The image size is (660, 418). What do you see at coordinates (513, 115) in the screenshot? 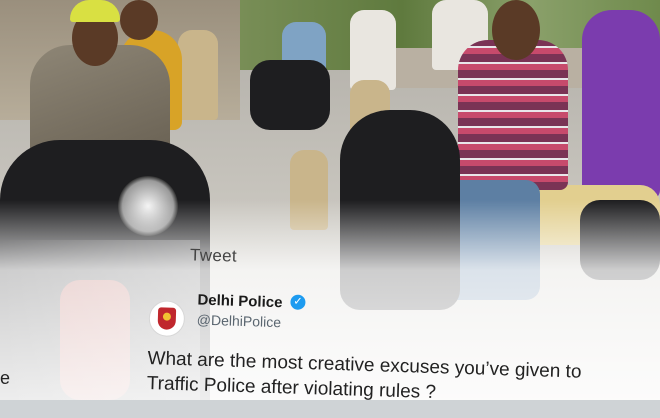
I see `rider-plaid-shirt` at bounding box center [513, 115].